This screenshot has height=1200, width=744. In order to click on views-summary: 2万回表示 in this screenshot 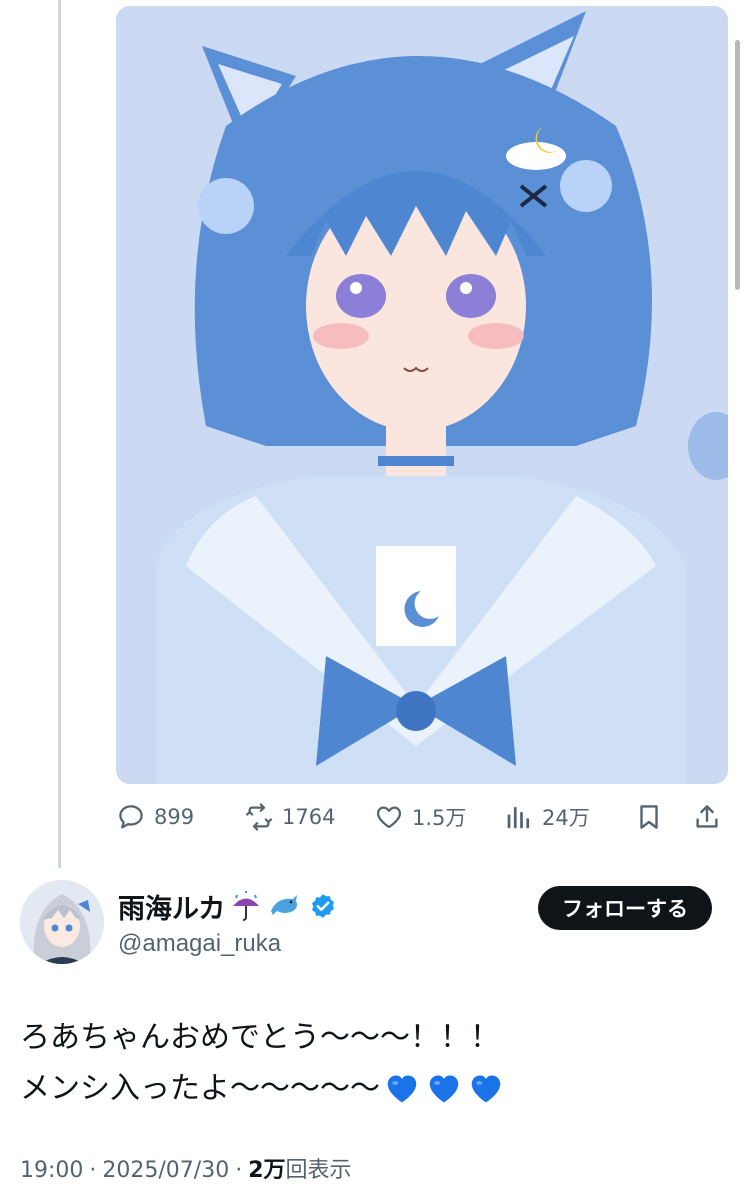, I will do `click(299, 1168)`.